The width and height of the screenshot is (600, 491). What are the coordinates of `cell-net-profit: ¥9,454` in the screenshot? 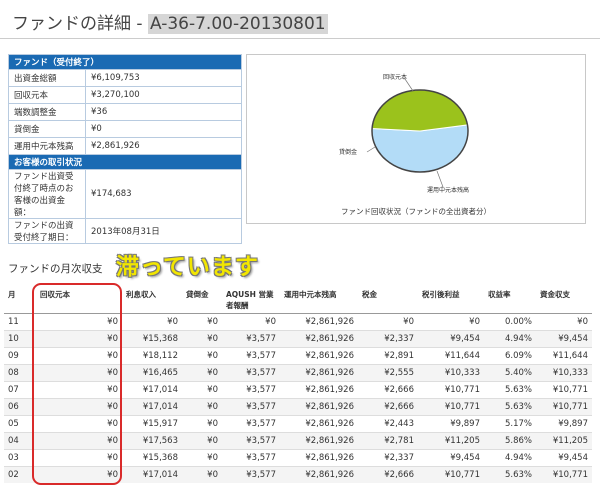 It's located at (451, 339).